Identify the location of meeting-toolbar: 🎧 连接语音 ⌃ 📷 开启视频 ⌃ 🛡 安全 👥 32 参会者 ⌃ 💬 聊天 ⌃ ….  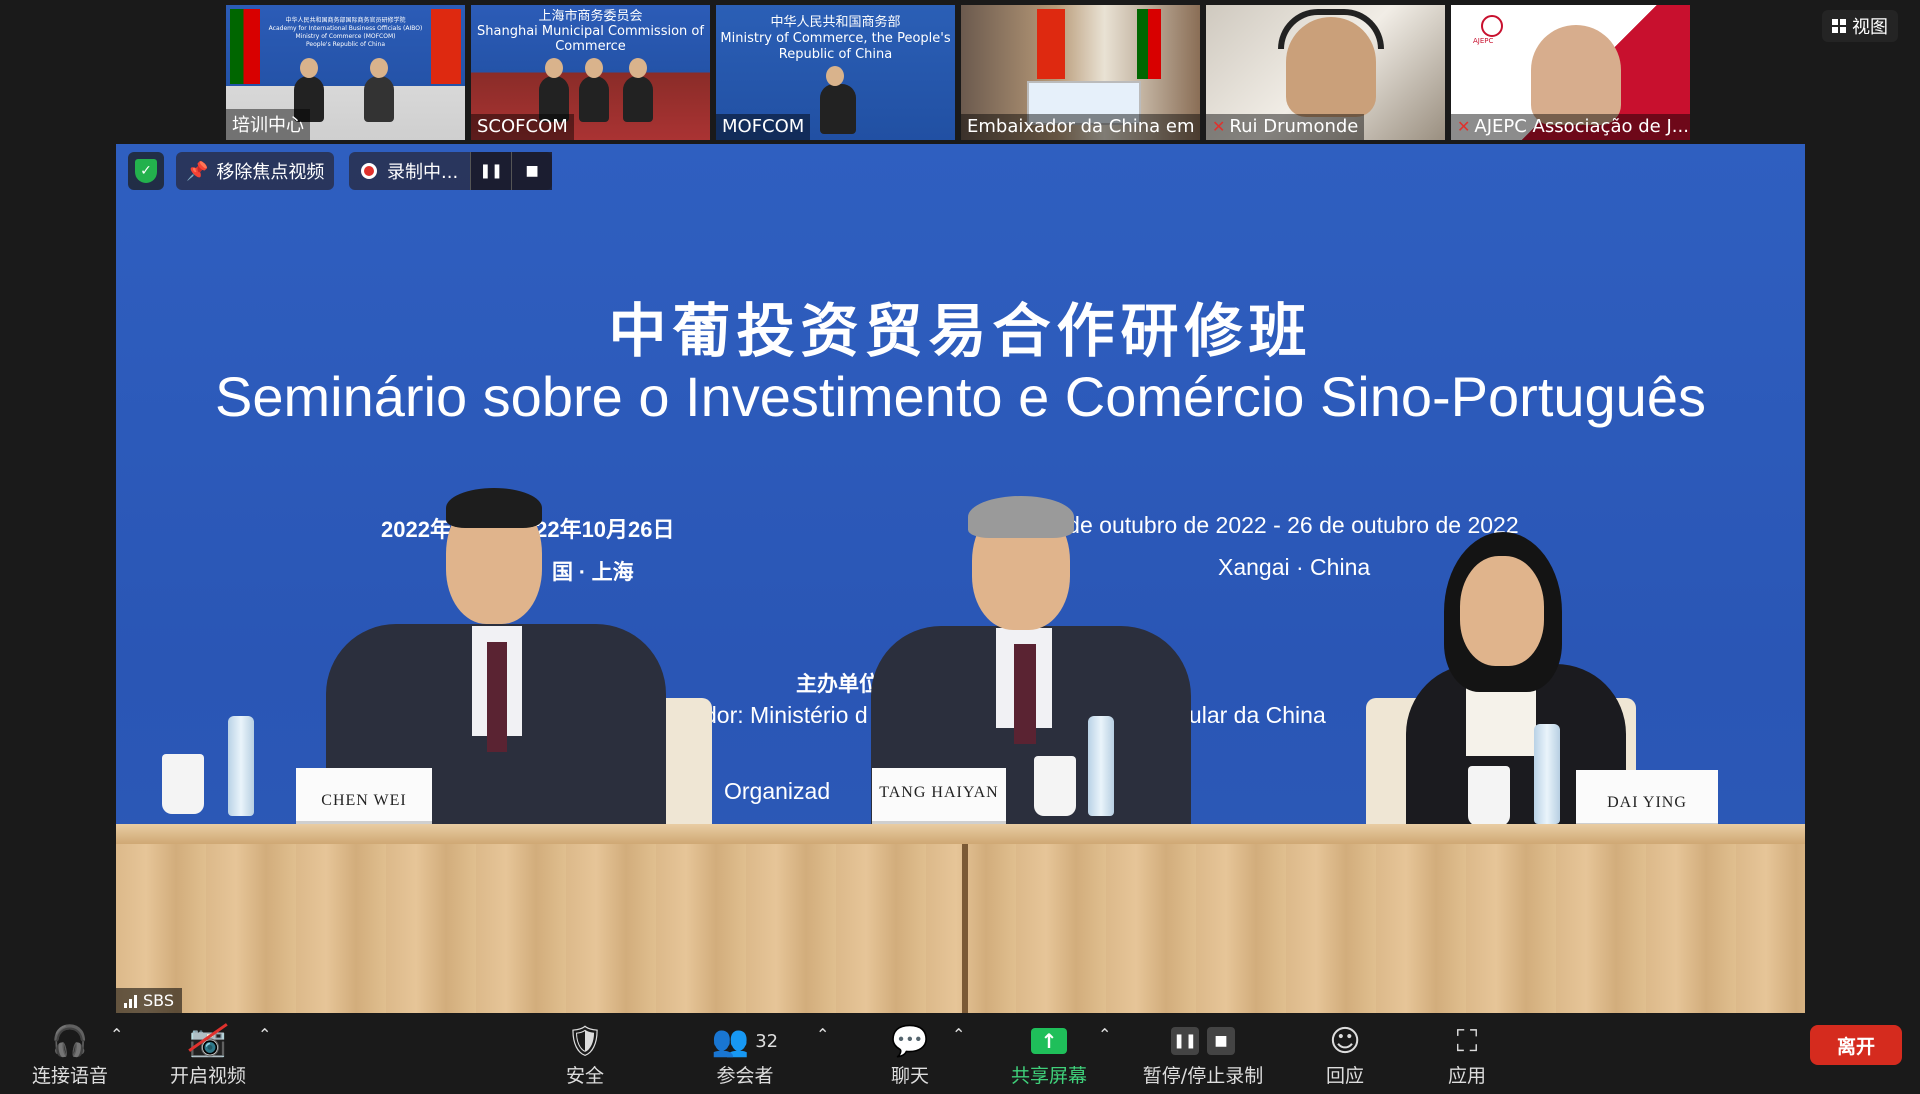
(960, 1053).